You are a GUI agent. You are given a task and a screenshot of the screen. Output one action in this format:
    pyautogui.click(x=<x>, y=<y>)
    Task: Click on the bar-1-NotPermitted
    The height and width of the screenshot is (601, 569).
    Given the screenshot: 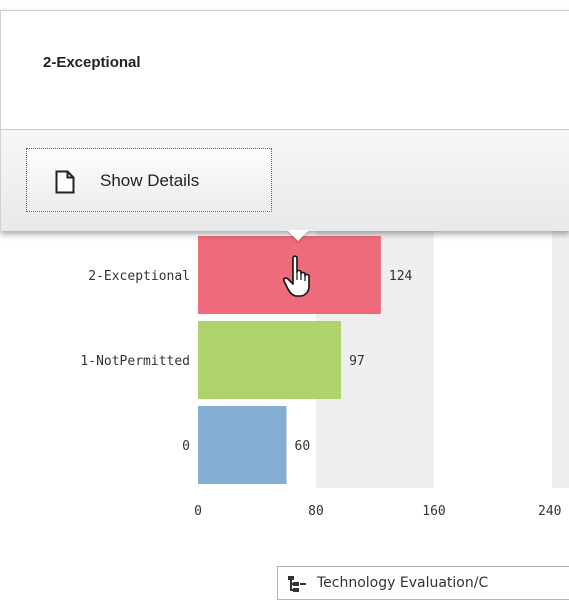 What is the action you would take?
    pyautogui.click(x=270, y=360)
    